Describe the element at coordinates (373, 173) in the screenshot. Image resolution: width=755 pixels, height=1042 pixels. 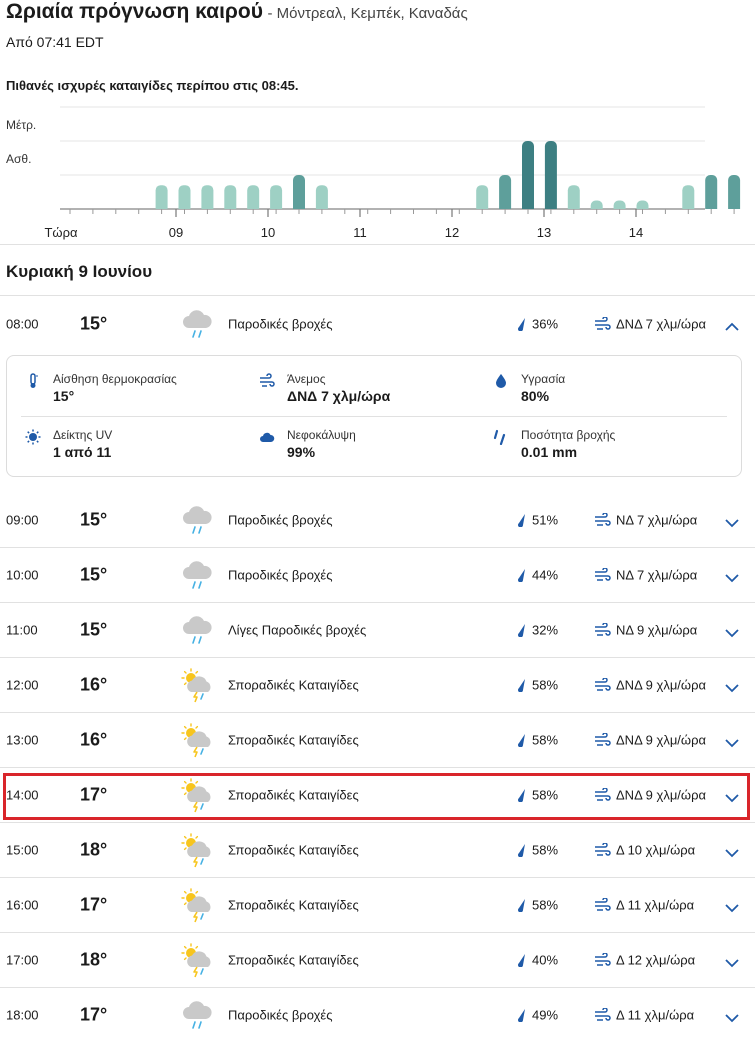
I see `storm-intensity-chart: Ασθ.Μέτρ.Ισχ.Τώρα091011121314` at that location.